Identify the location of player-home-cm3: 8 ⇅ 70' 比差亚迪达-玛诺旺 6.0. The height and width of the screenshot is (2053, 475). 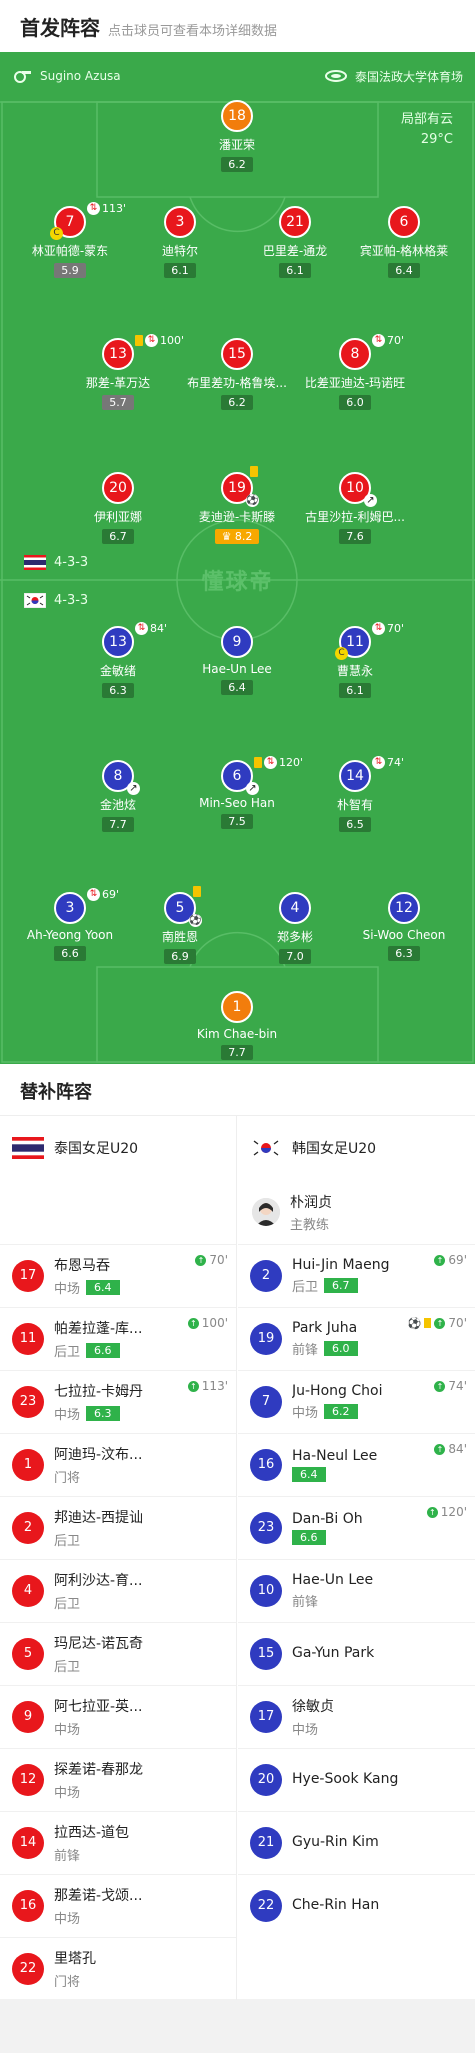
(355, 372).